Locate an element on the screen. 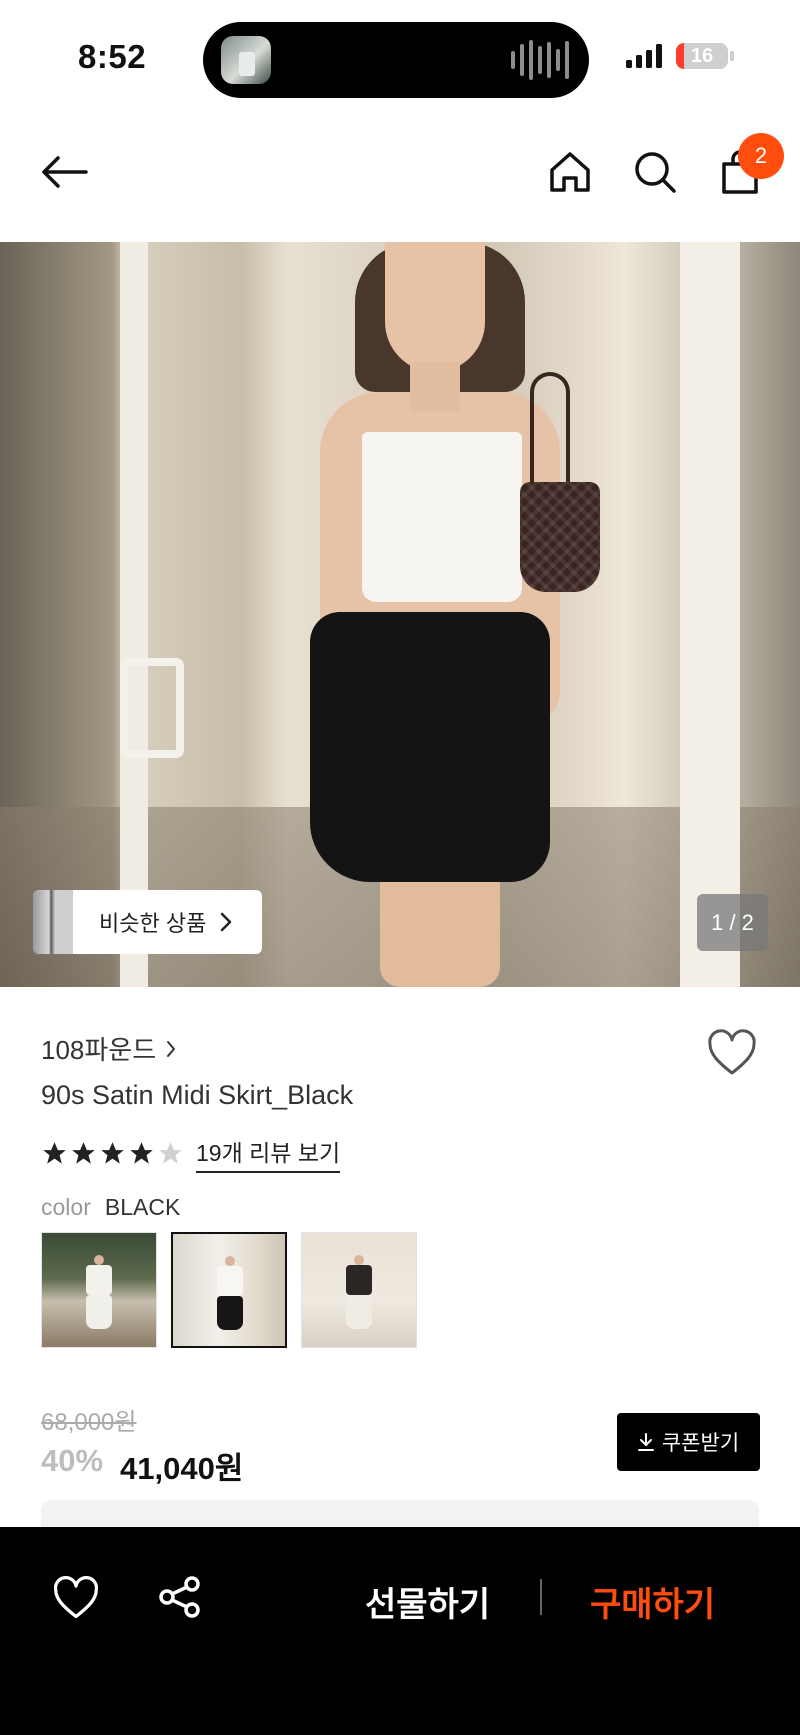 This screenshot has width=800, height=1735. share-button is located at coordinates (182, 1599).